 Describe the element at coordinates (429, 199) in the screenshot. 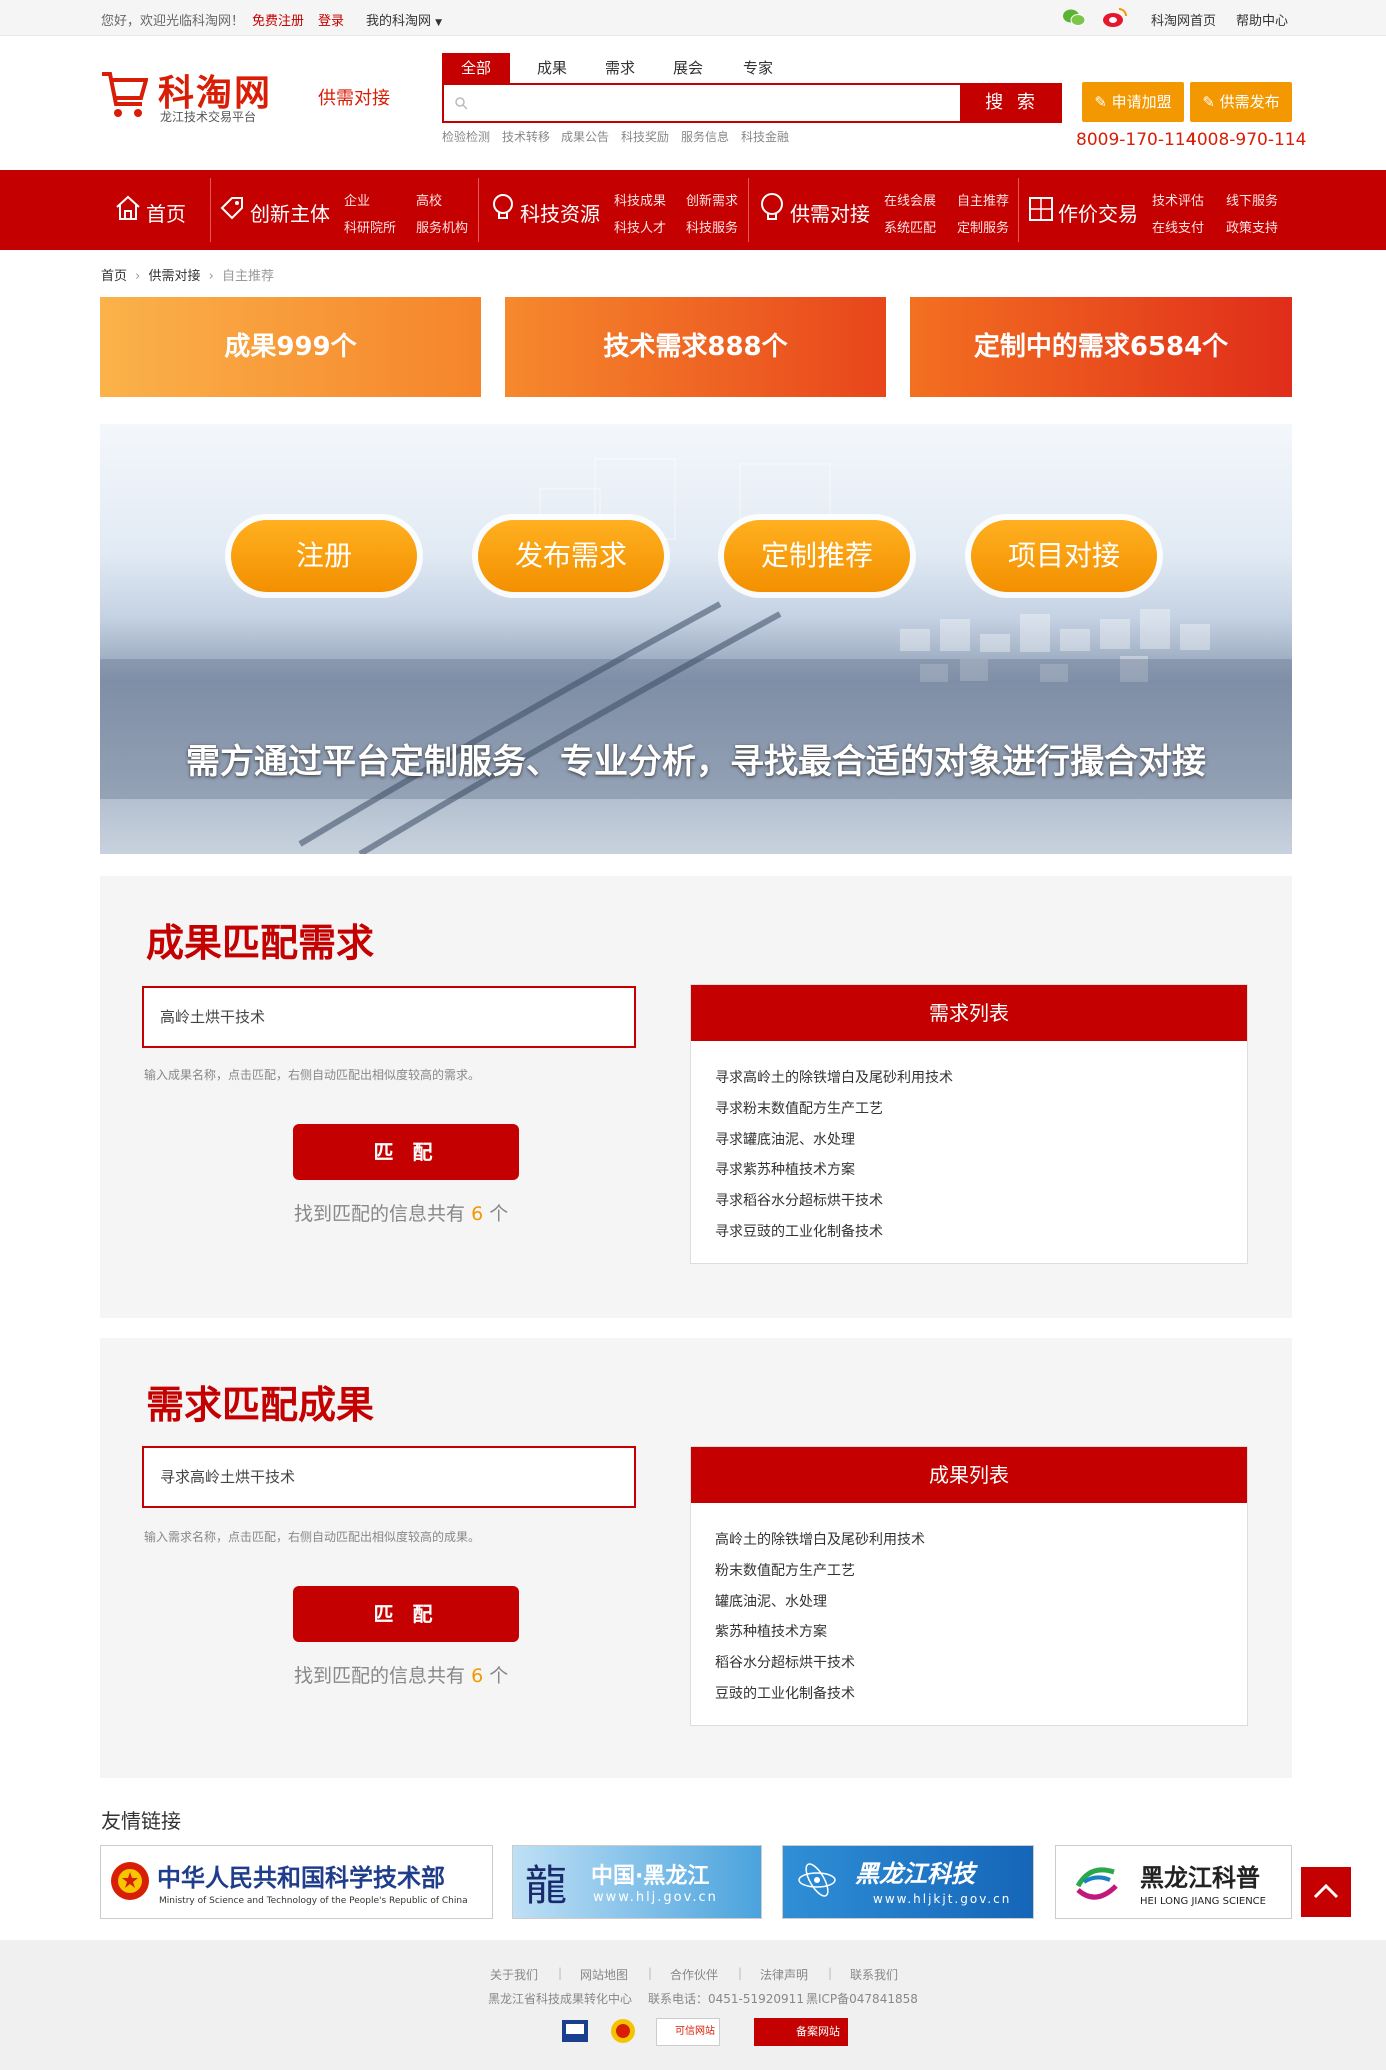

I see `nav-link: 高校` at that location.